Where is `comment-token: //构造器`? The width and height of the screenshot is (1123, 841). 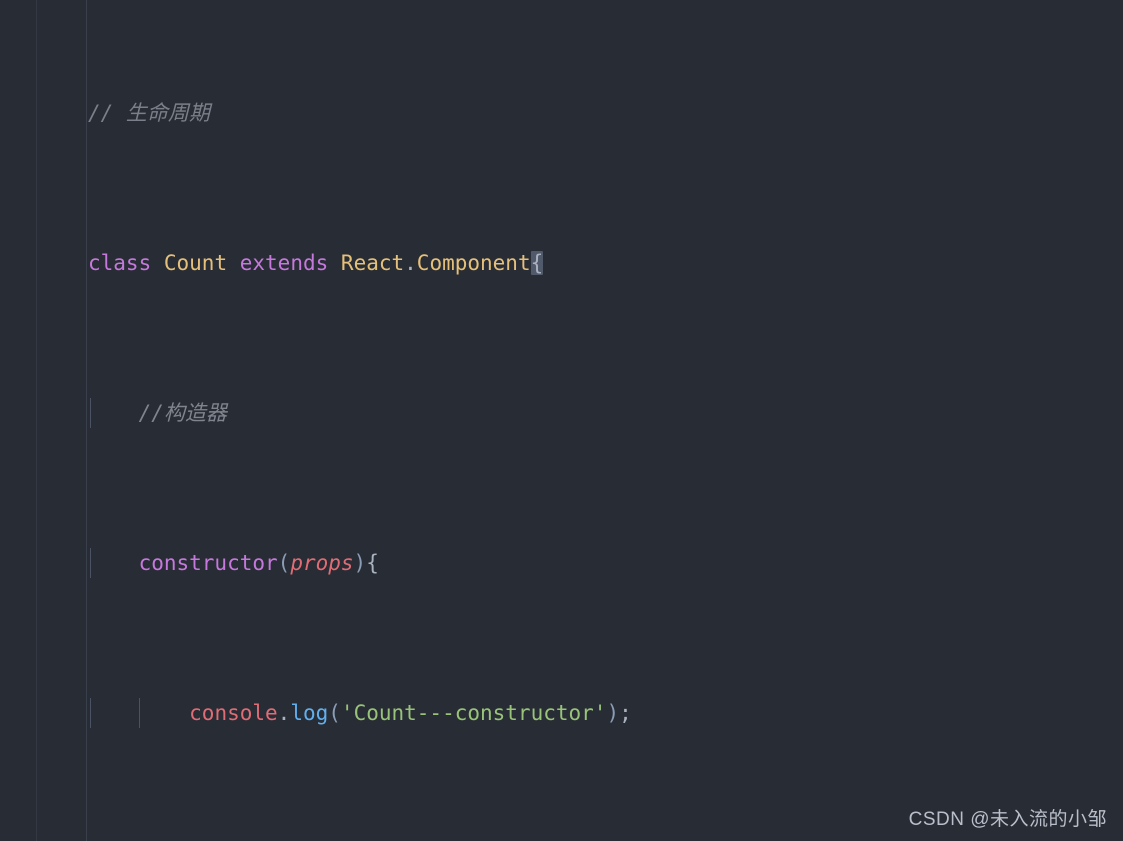 comment-token: //构造器 is located at coordinates (182, 413).